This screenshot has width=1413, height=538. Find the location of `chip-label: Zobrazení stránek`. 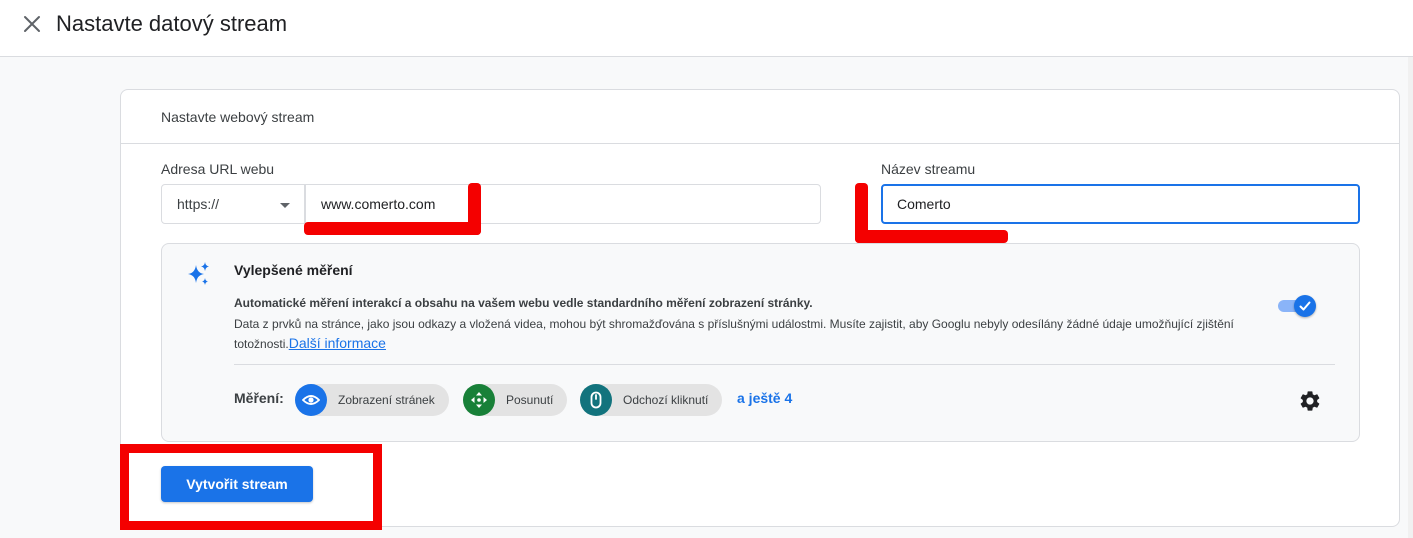

chip-label: Zobrazení stránek is located at coordinates (386, 400).